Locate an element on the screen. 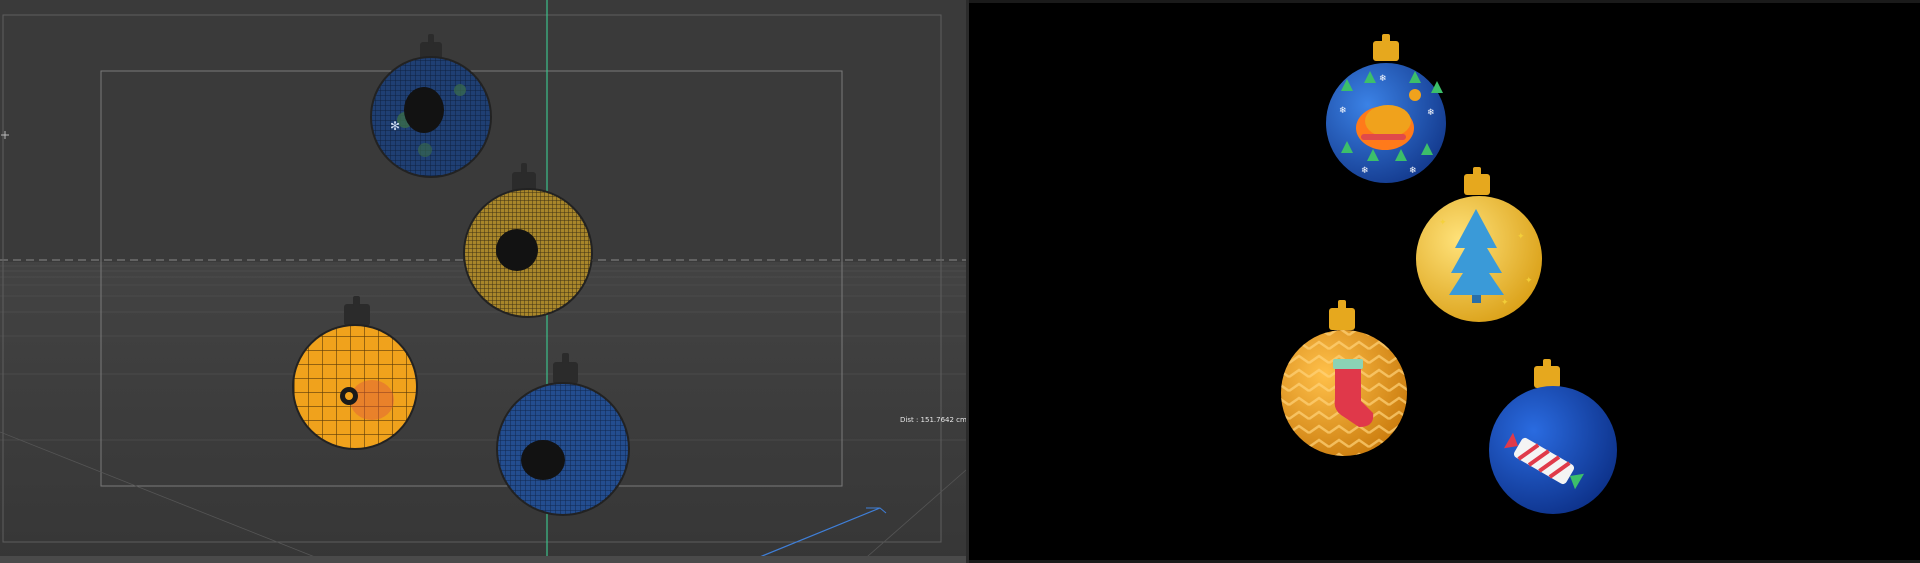 This screenshot has height=563, width=1920. ornament-christmas-tree: ✦ ✦ ✦ ✦ is located at coordinates (1479, 244).